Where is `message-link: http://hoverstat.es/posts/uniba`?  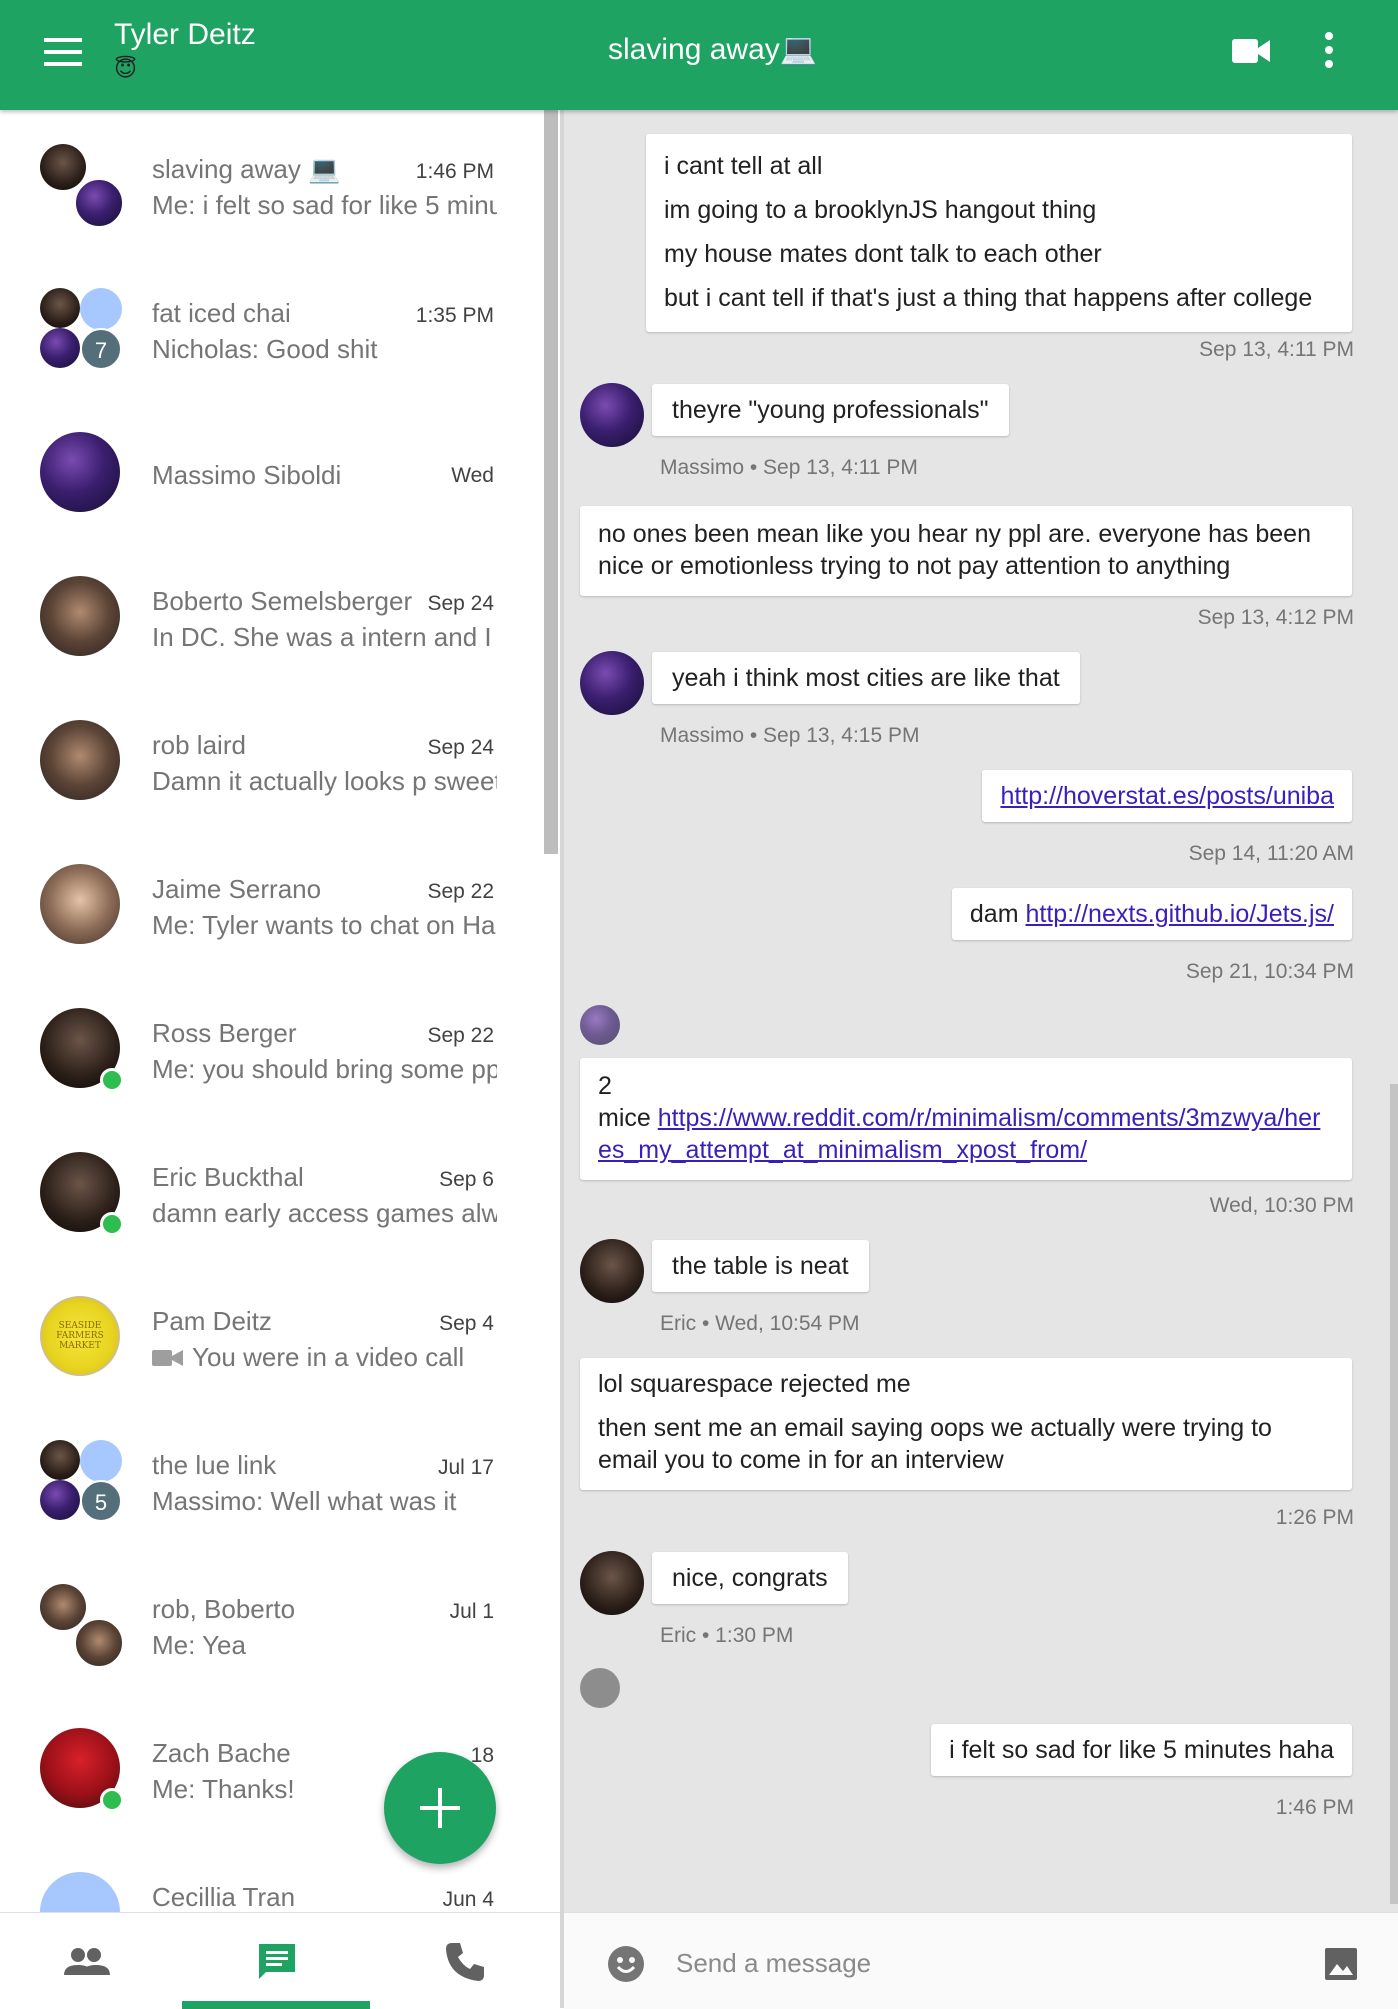 message-link: http://hoverstat.es/posts/uniba is located at coordinates (1167, 796).